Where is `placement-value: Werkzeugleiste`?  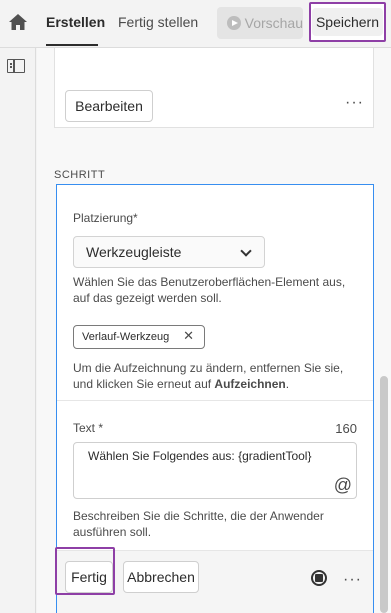 placement-value: Werkzeugleiste is located at coordinates (134, 252).